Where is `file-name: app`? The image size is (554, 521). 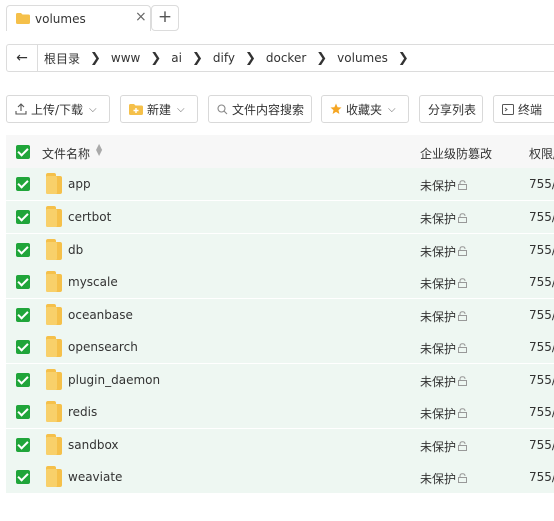
file-name: app is located at coordinates (79, 184).